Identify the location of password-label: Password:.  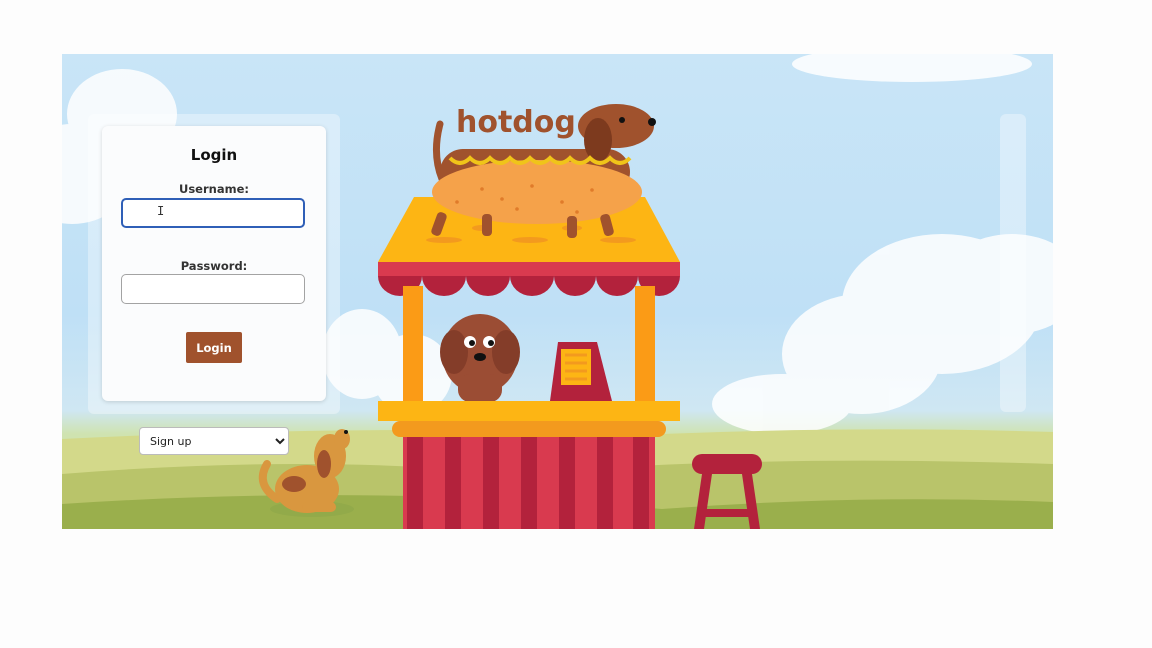
(214, 266).